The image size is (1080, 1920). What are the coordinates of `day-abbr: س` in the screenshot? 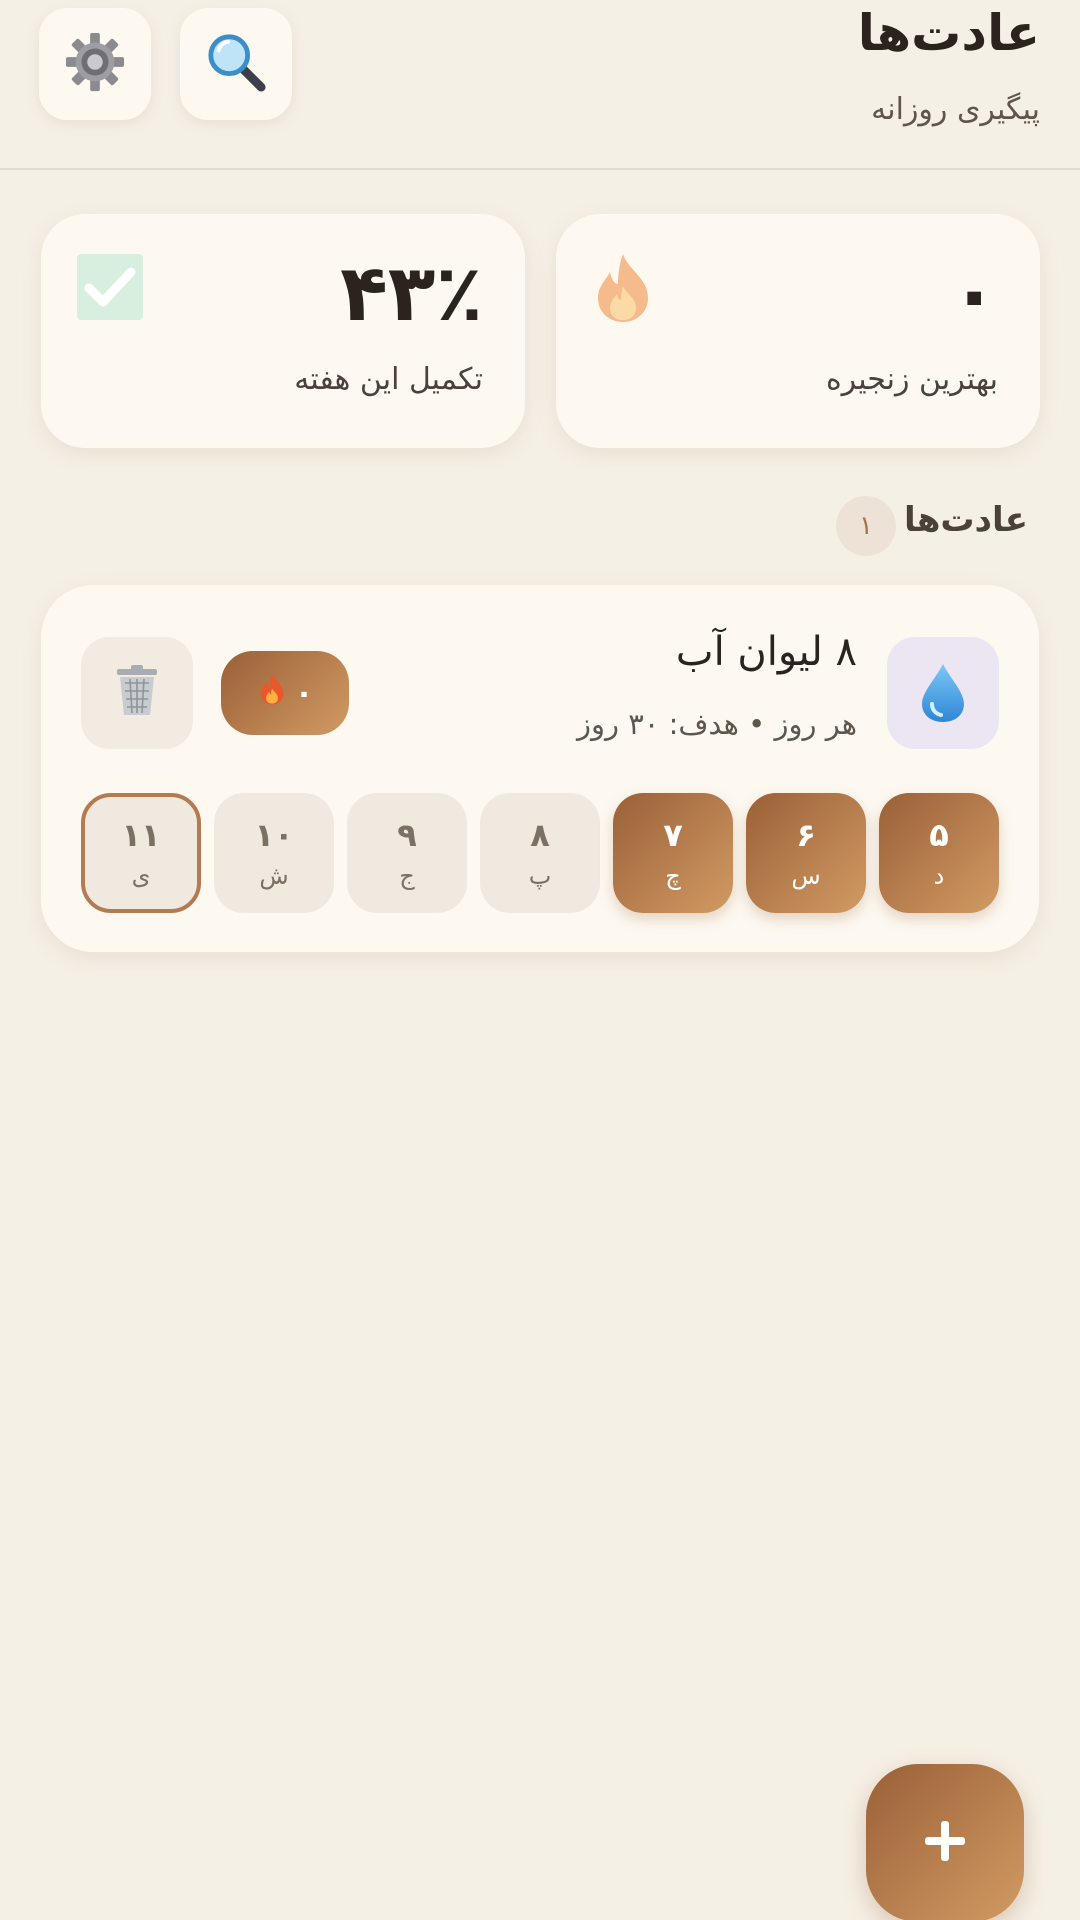 It's located at (806, 876).